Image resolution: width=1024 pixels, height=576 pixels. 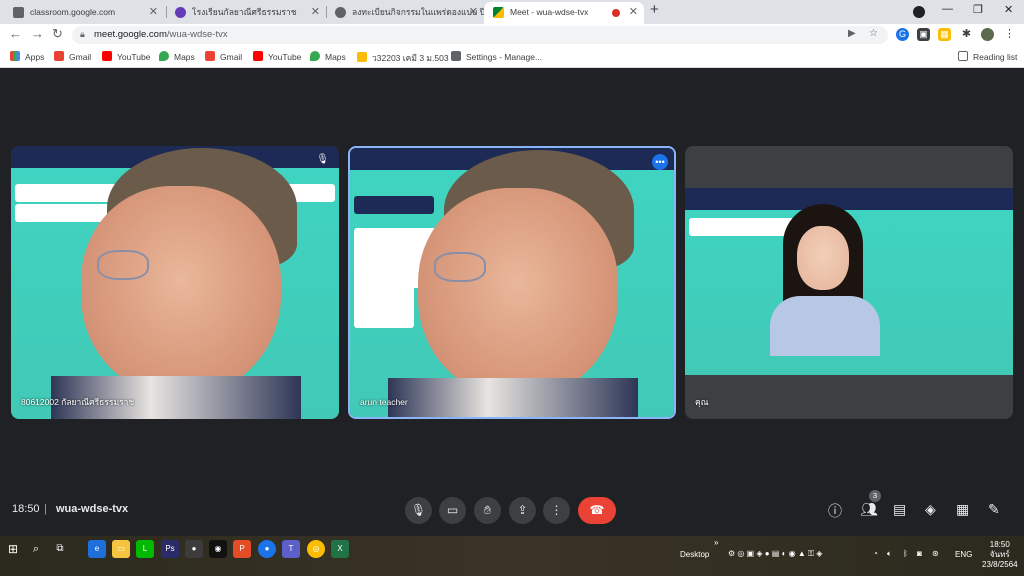 I want to click on activities-icon: ◈, so click(x=930, y=509).